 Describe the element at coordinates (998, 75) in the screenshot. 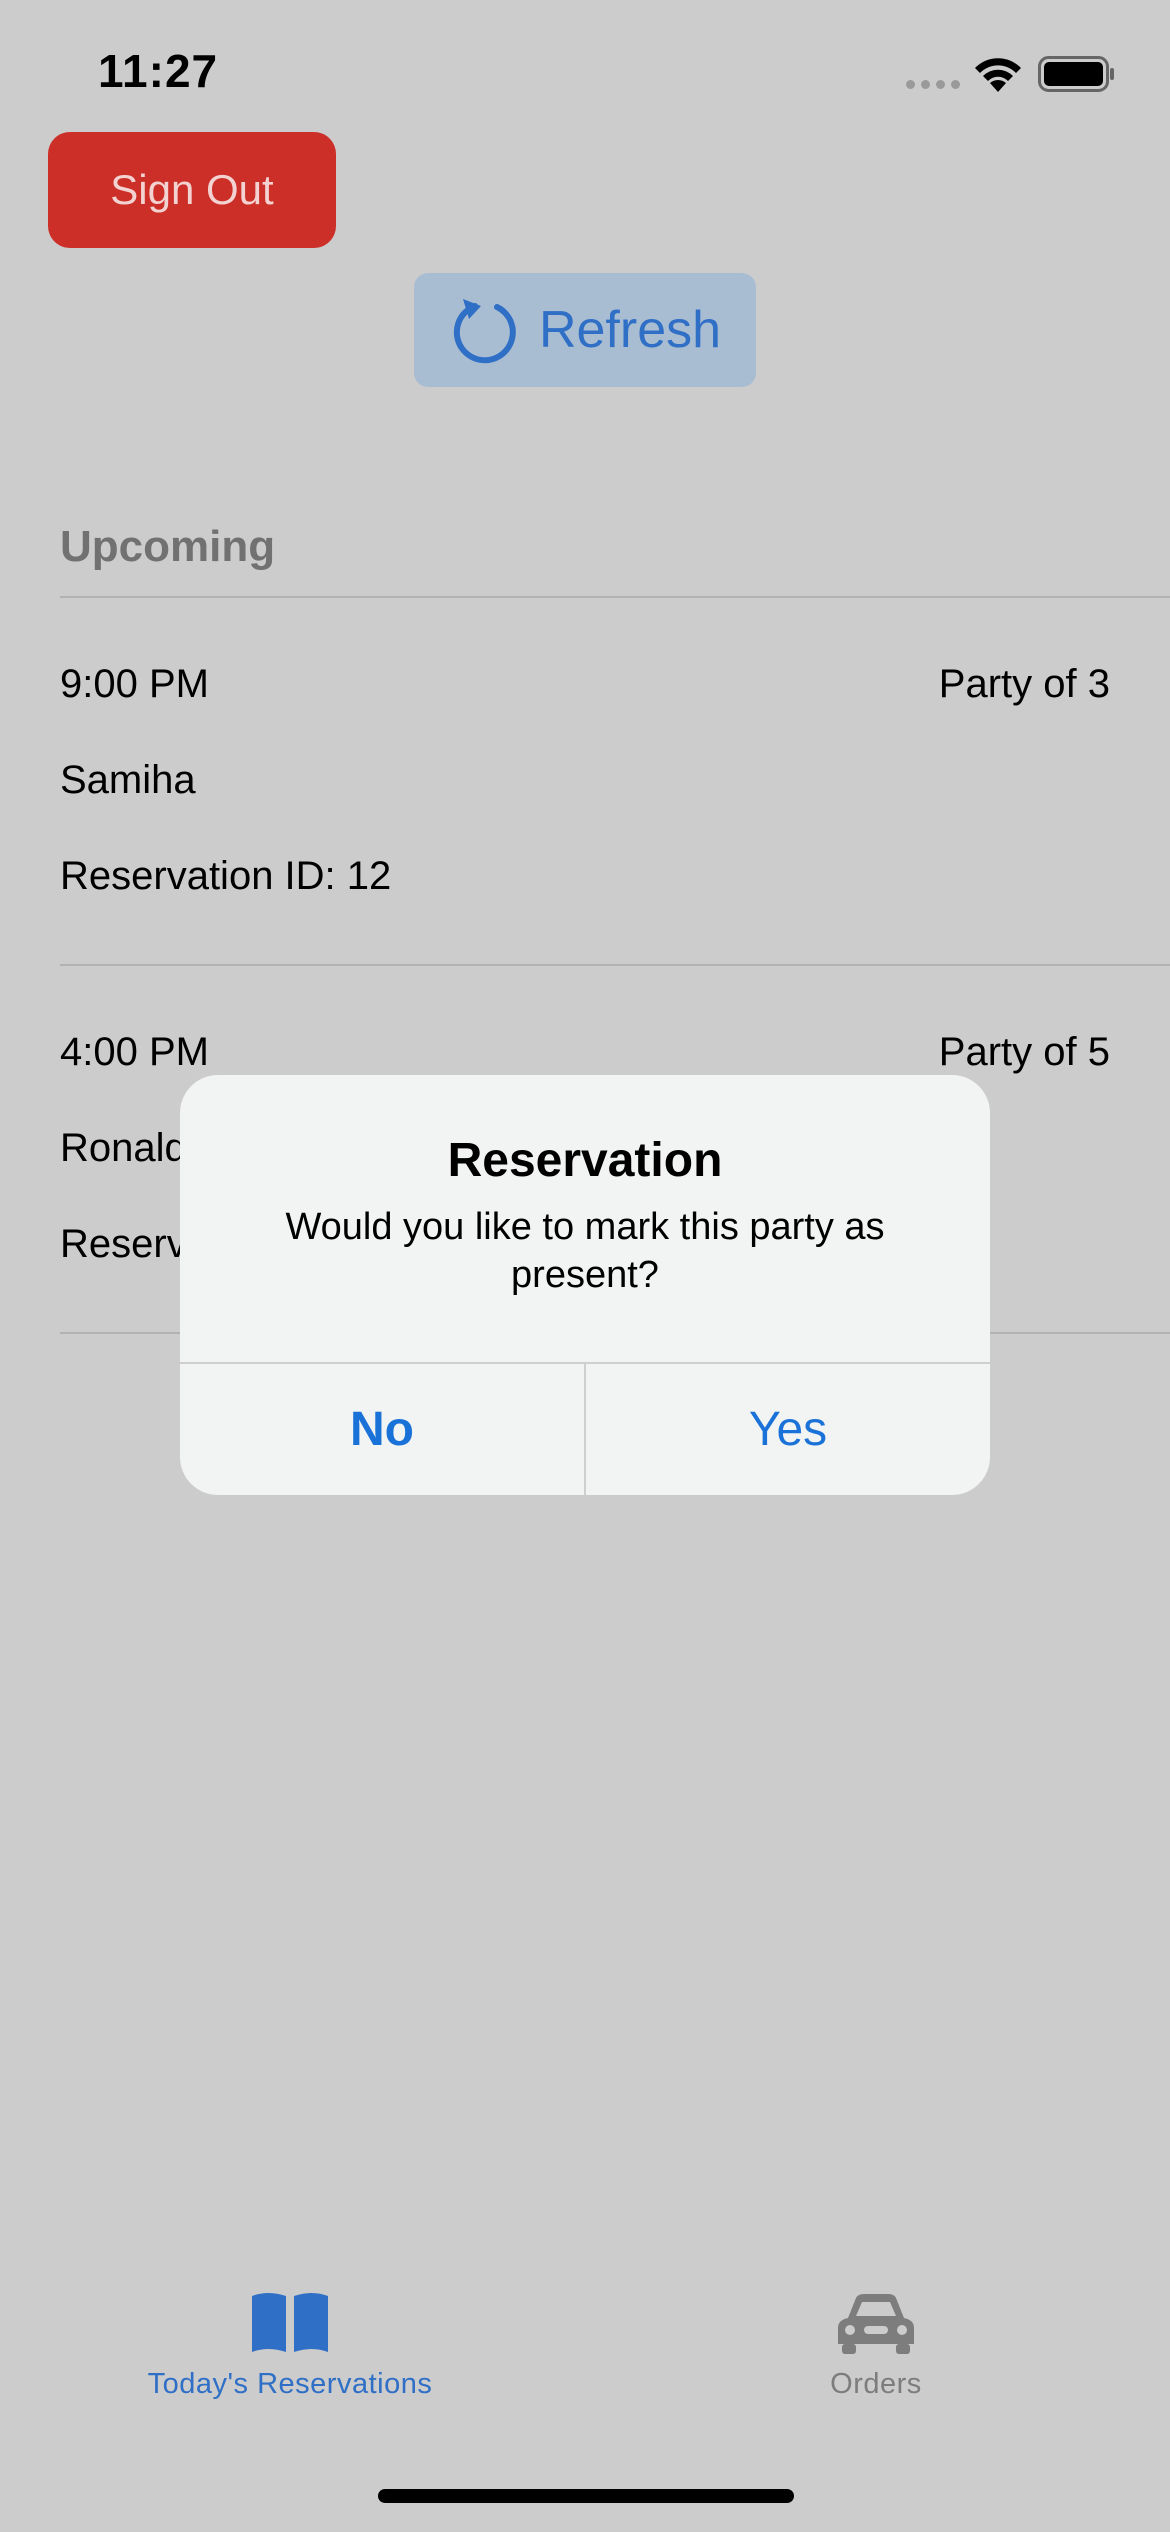

I see `wifi-icon` at that location.